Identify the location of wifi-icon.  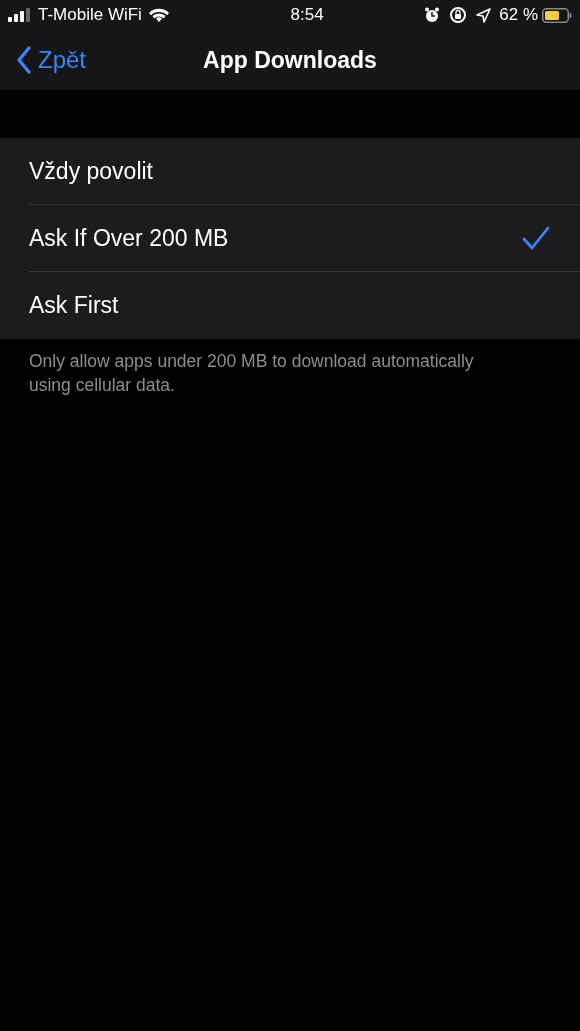
(158, 15).